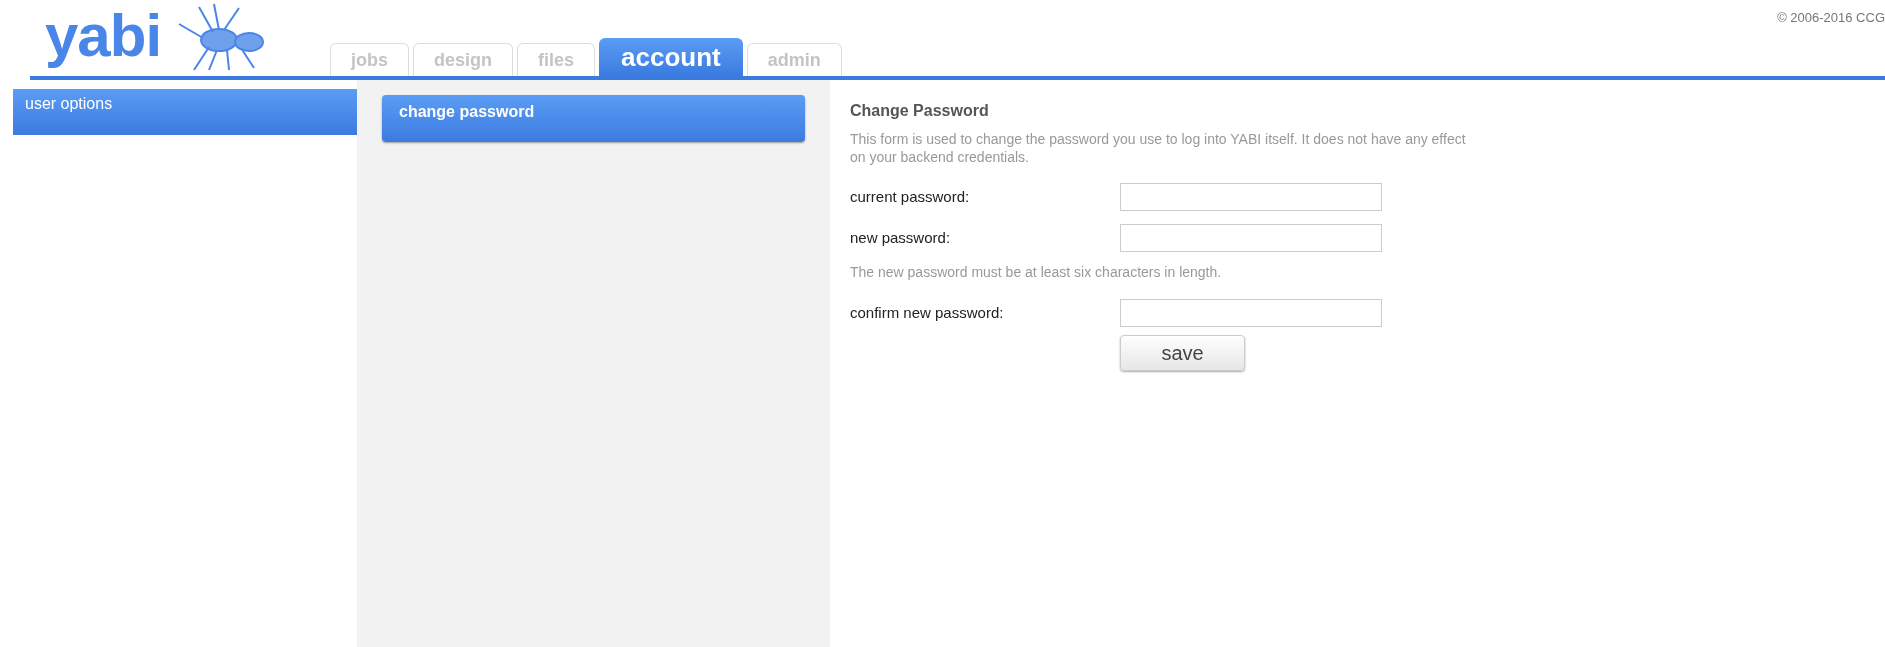  I want to click on form-title: Change Password, so click(920, 111).